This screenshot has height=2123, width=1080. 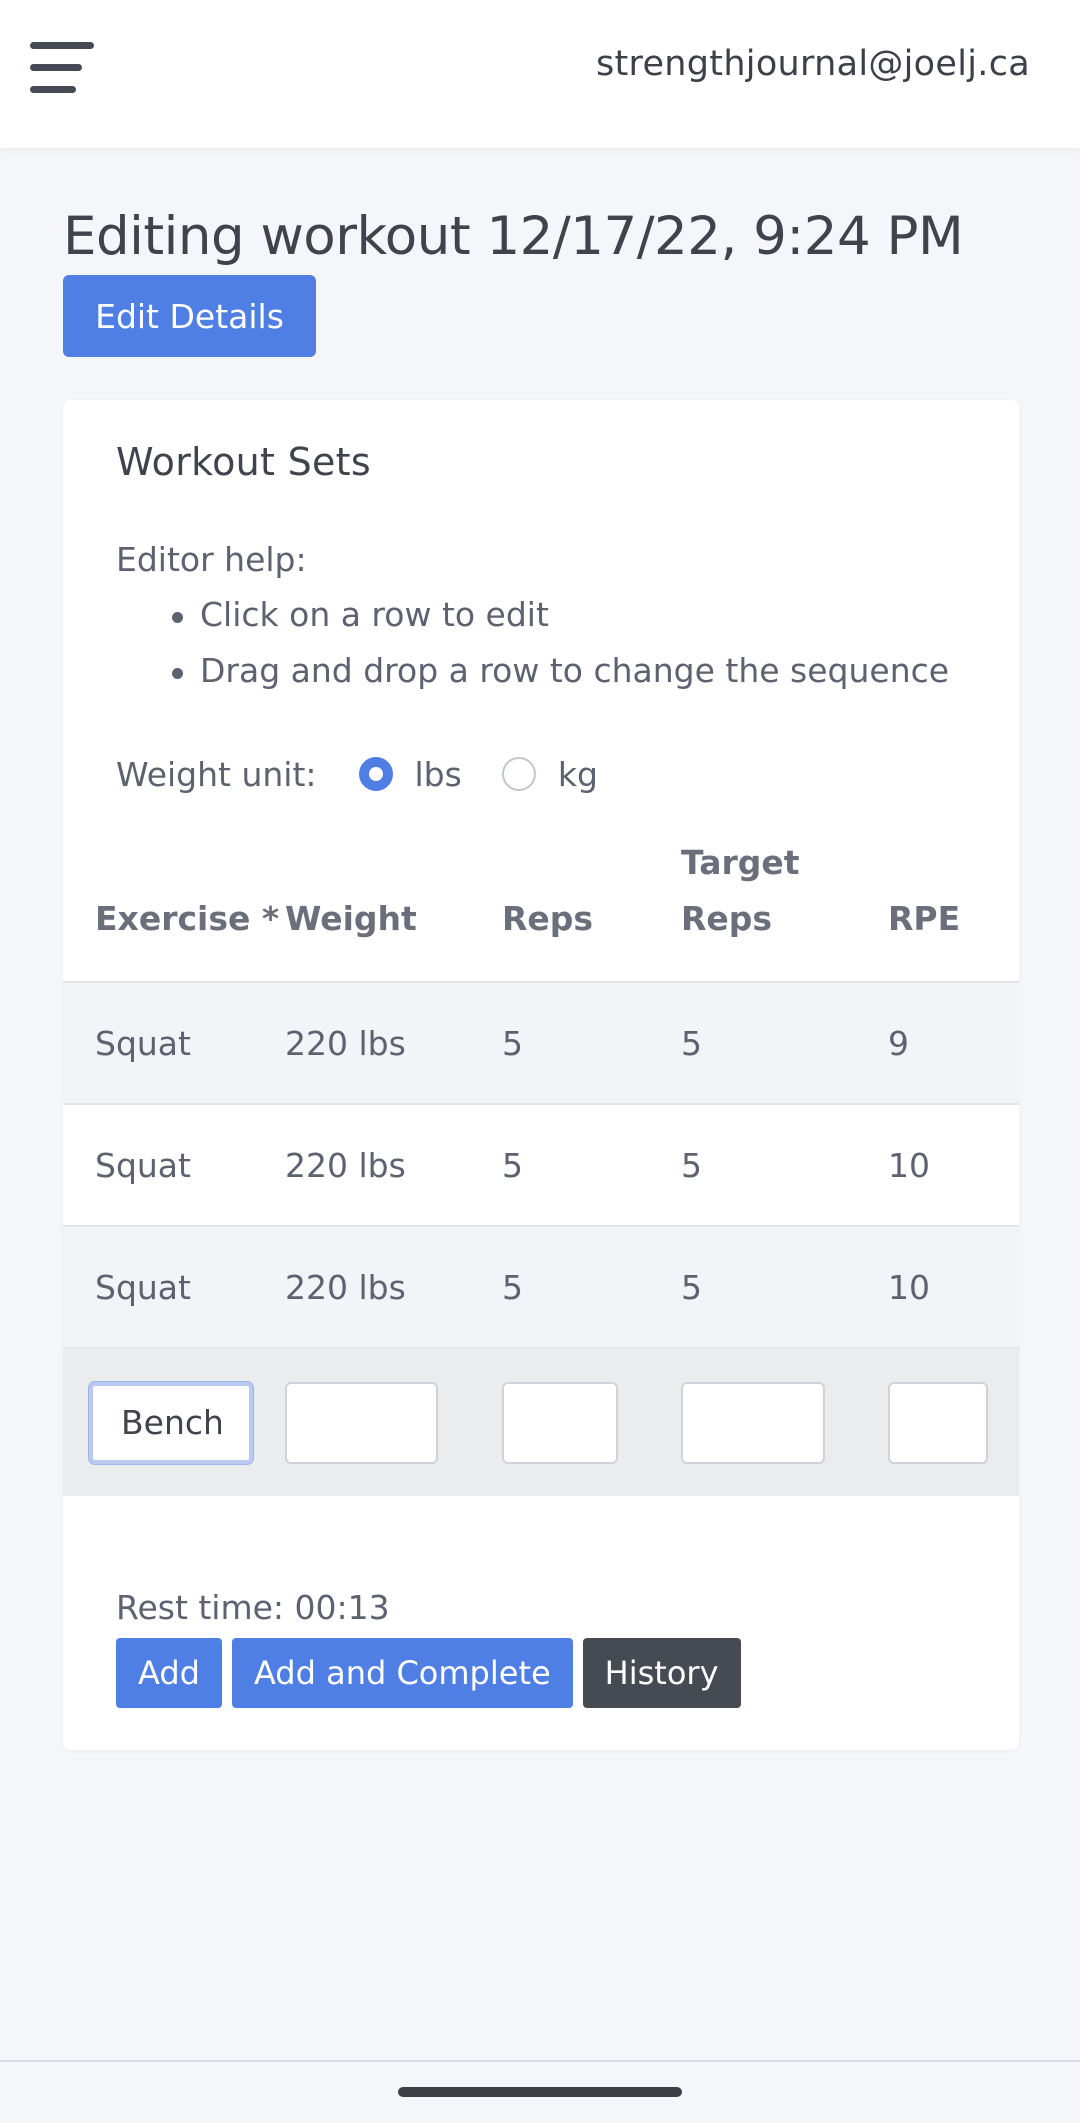 I want to click on user-email: strengthjournal@joelj.ca, so click(x=813, y=64).